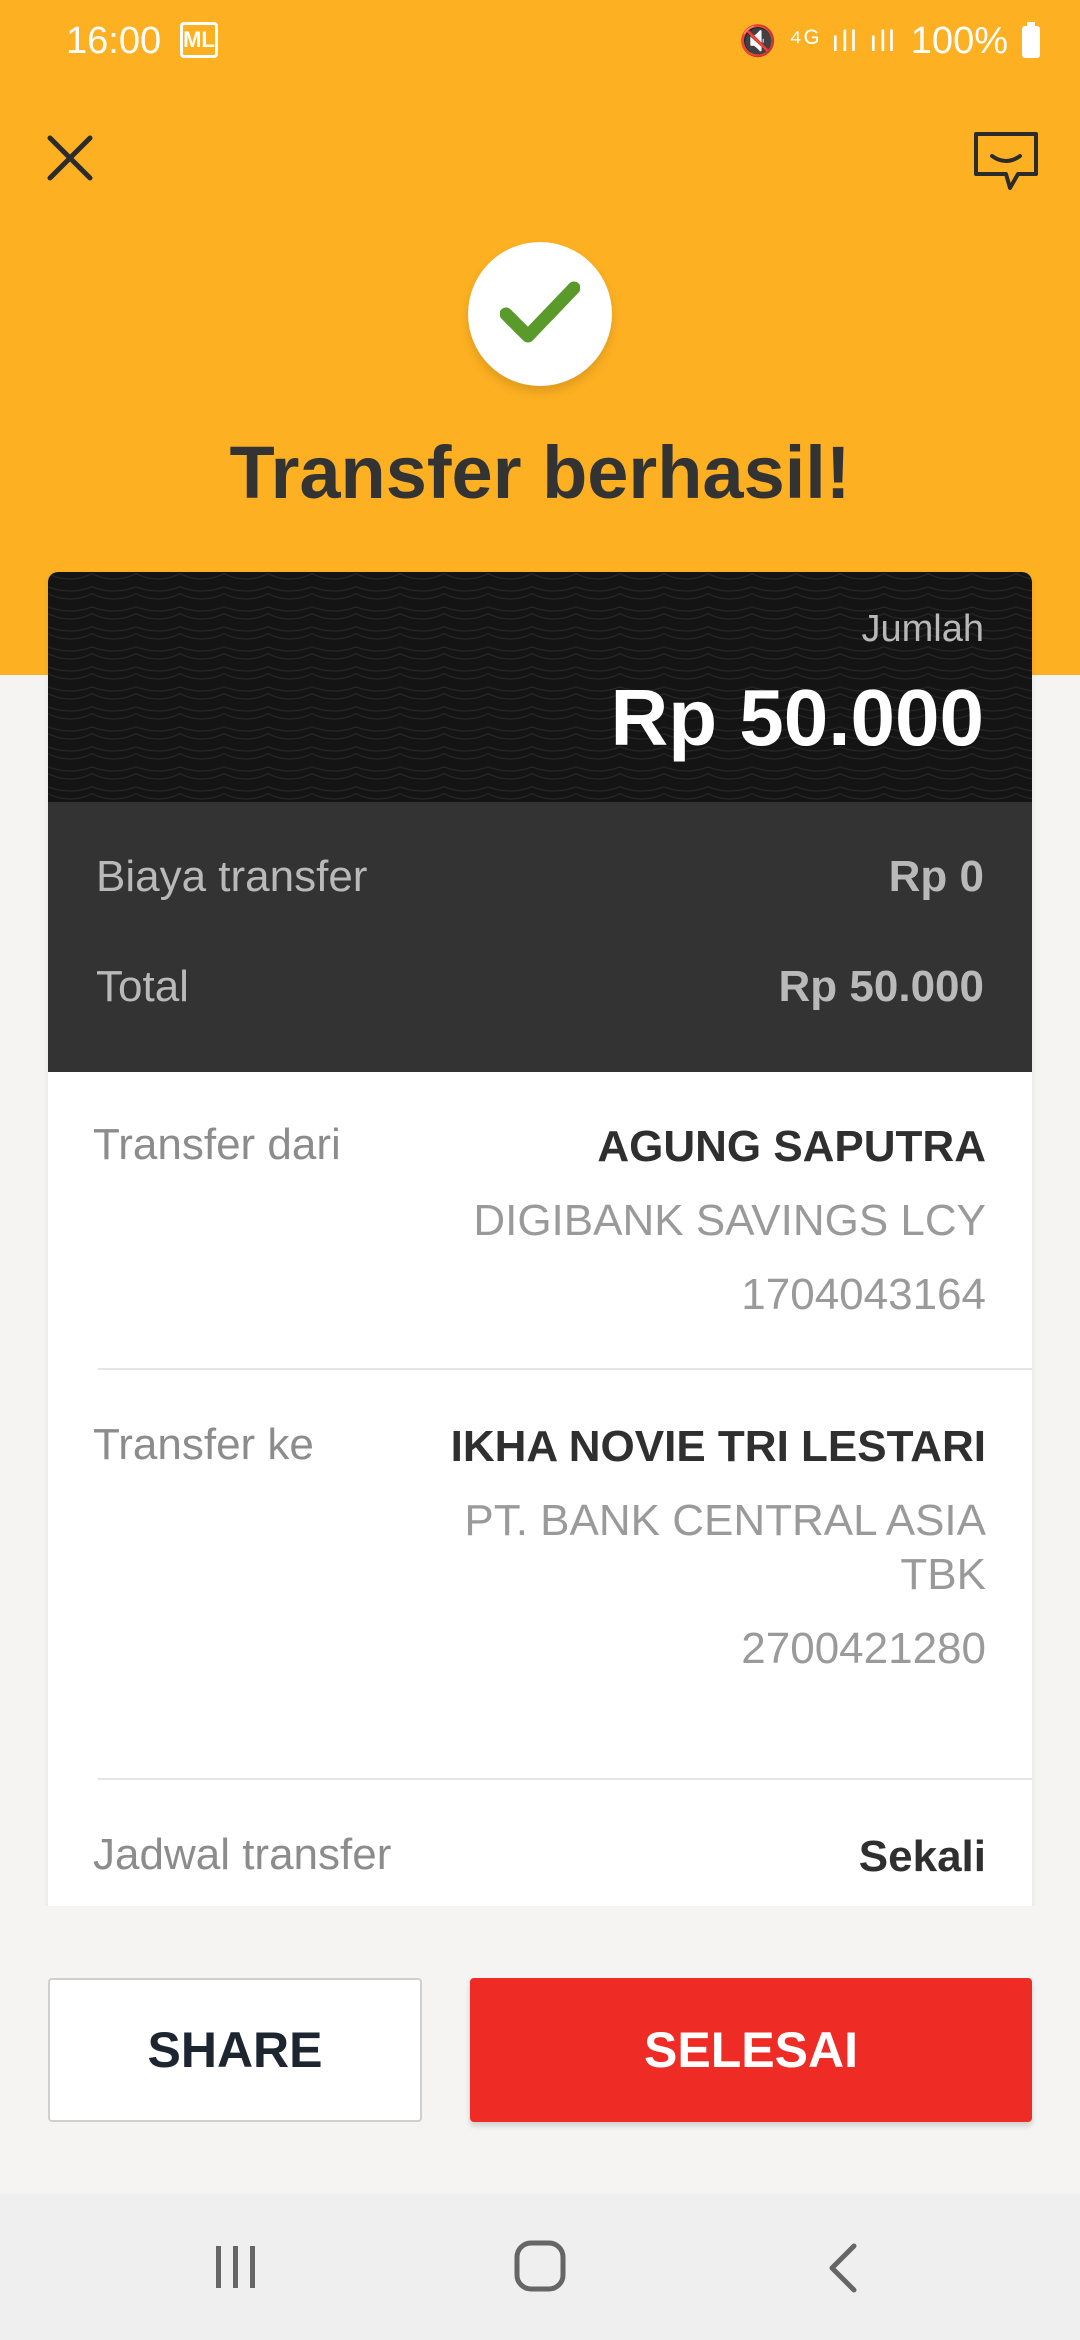 This screenshot has height=2340, width=1080. I want to click on fee-value: Rp 0, so click(936, 876).